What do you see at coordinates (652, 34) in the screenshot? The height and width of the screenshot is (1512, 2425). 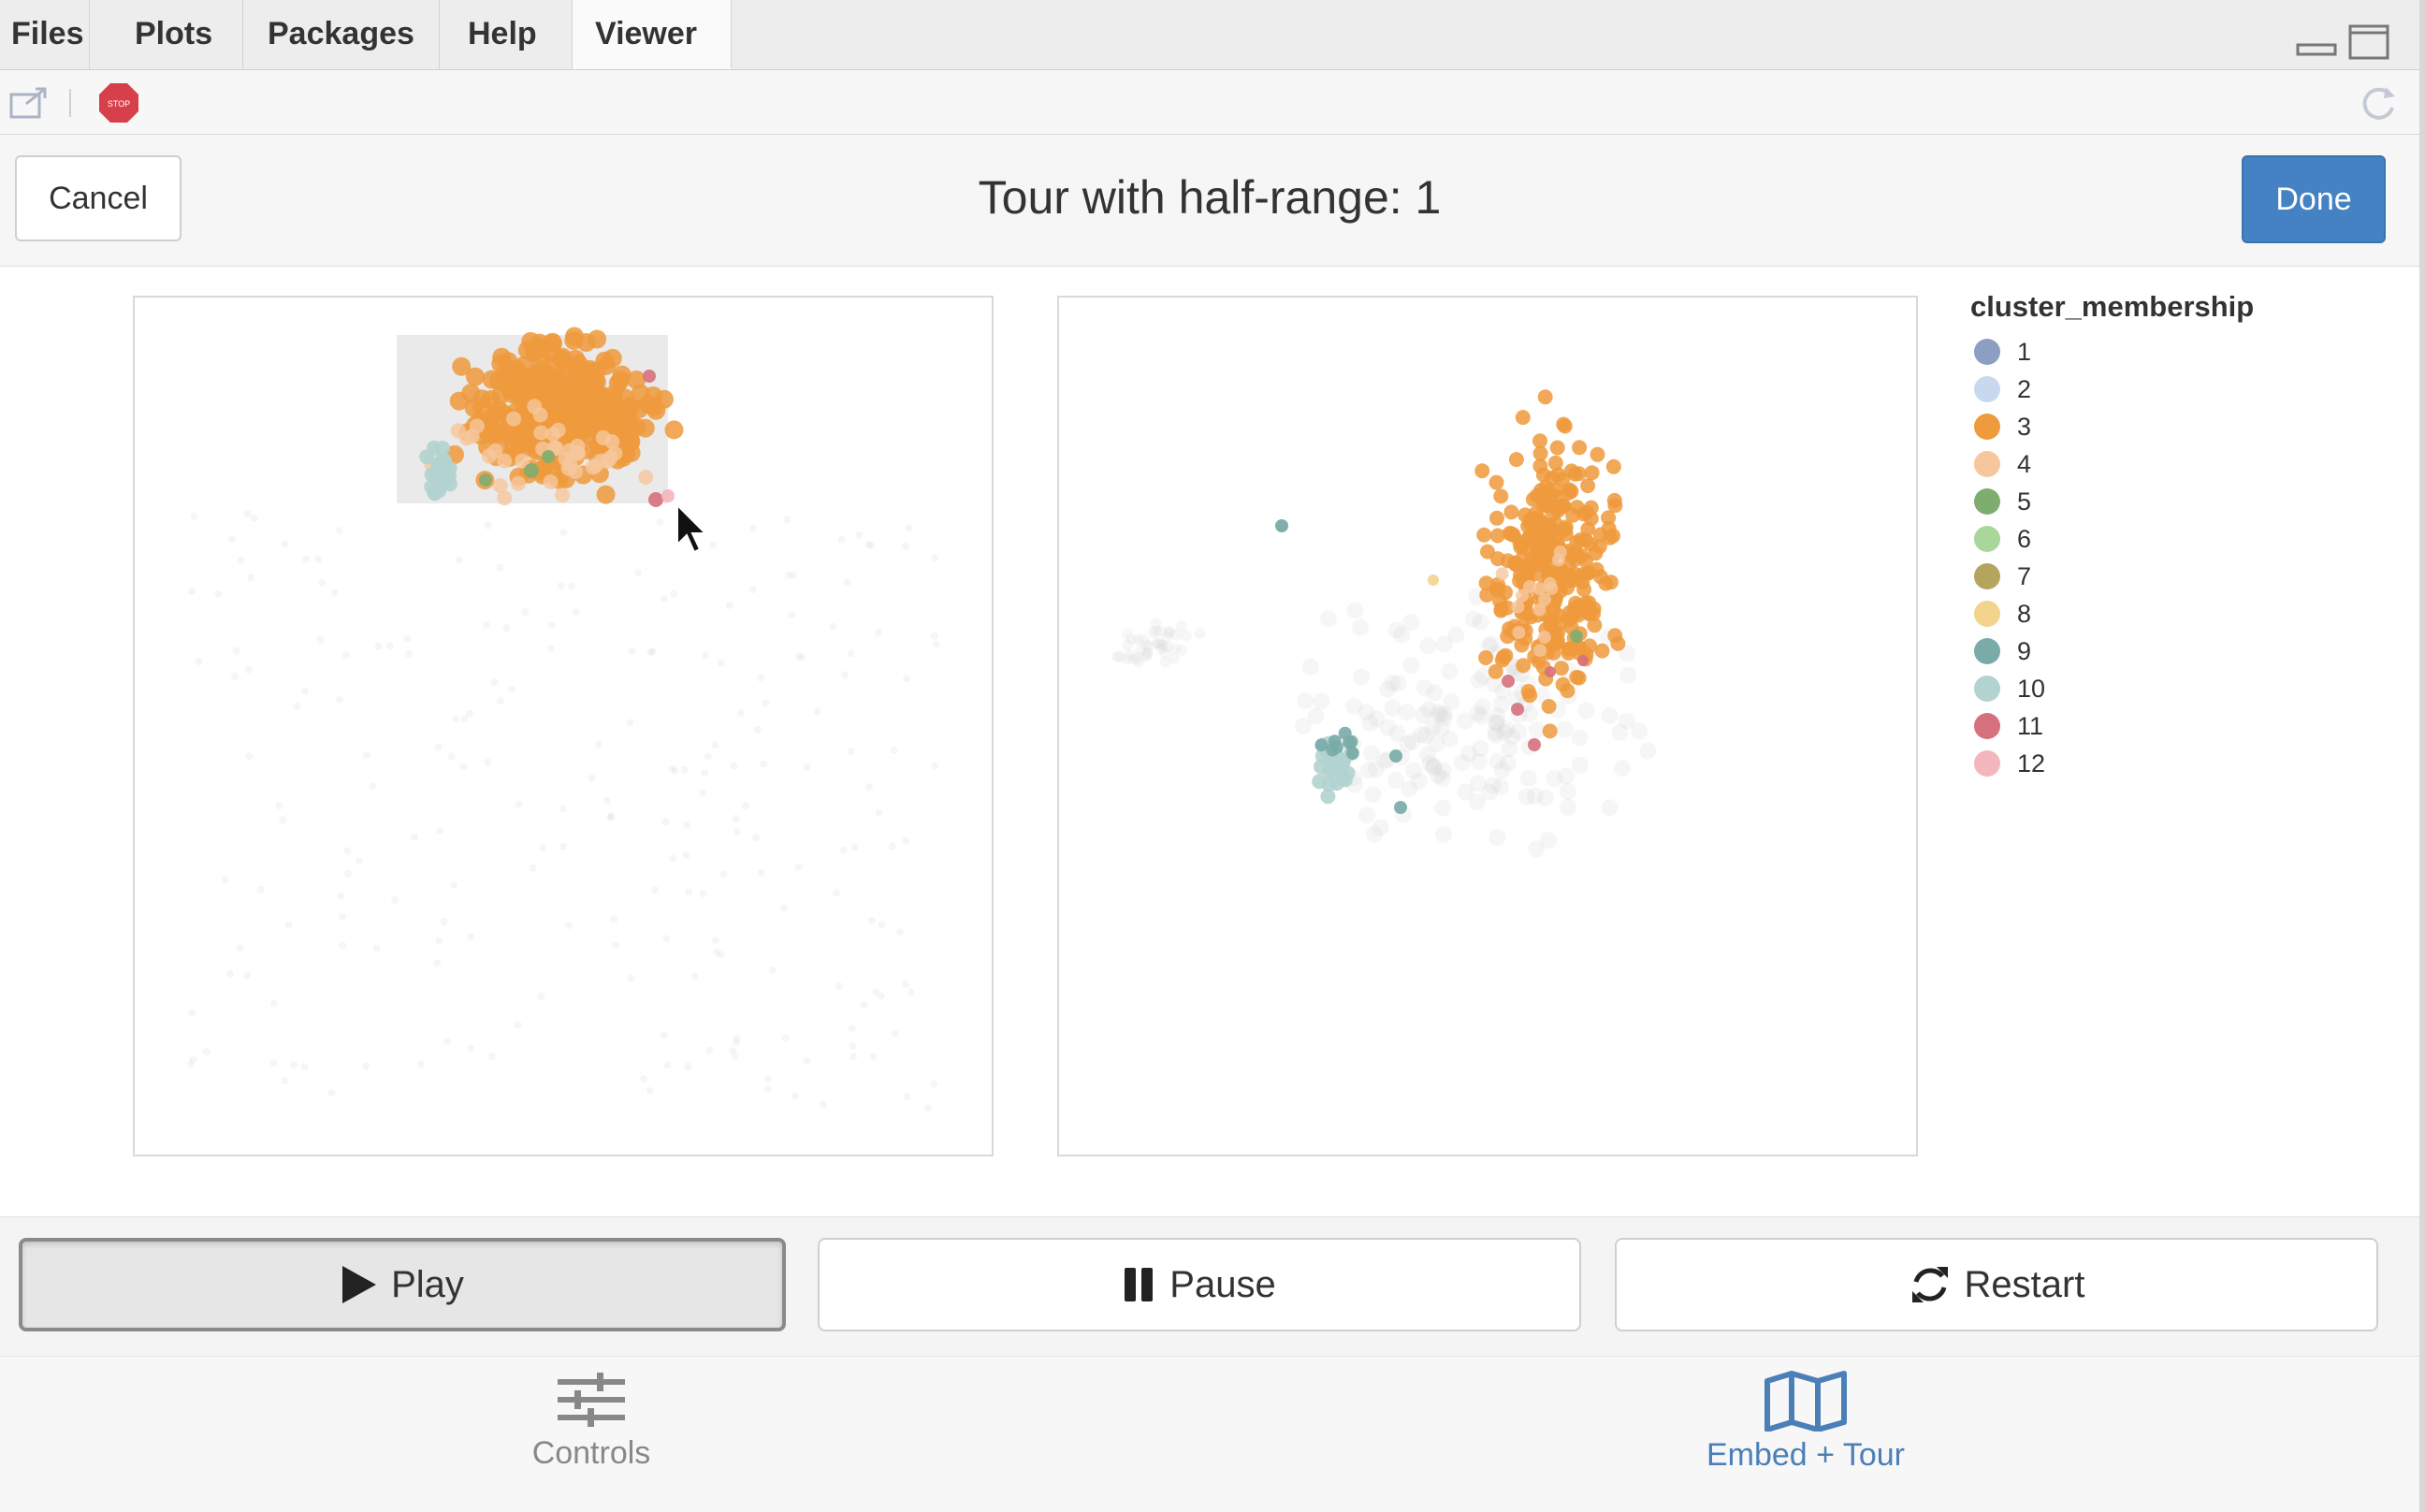 I see `tab-viewer: Viewer` at bounding box center [652, 34].